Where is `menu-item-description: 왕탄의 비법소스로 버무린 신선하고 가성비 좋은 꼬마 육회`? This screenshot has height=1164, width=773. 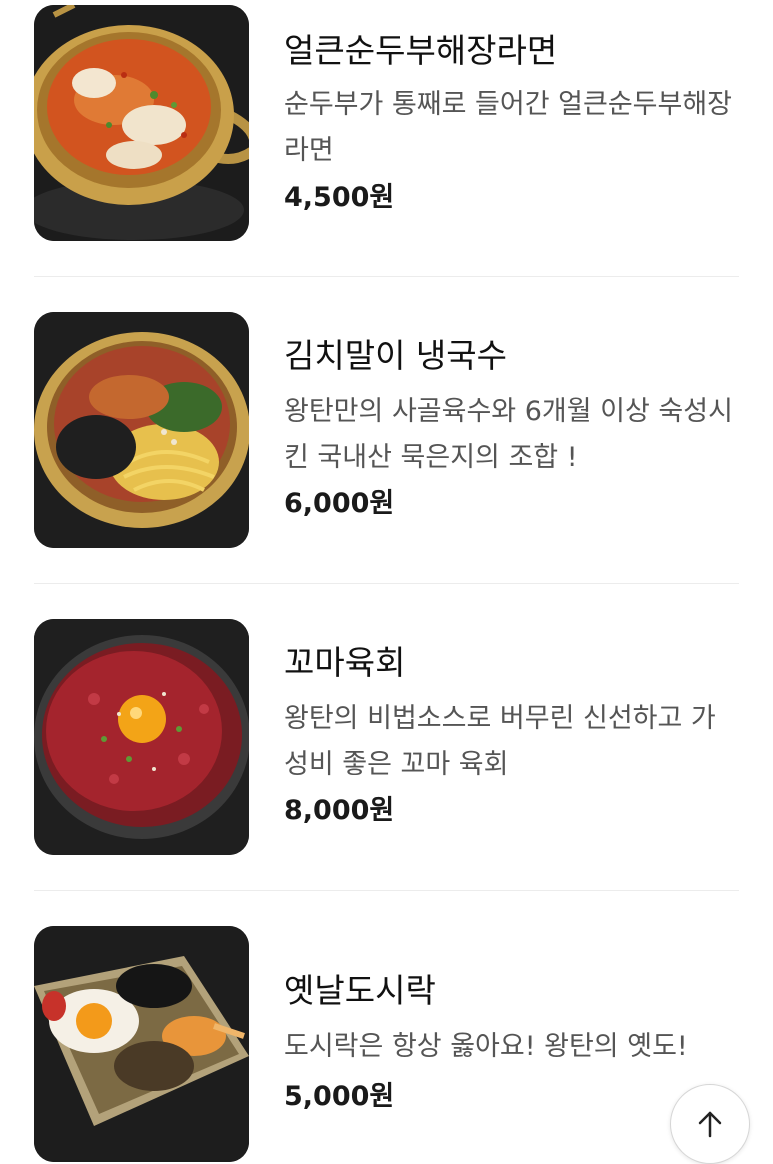
menu-item-description: 왕탄의 비법소스로 버무린 신선하고 가성비 좋은 꼬마 육회 is located at coordinates (500, 741).